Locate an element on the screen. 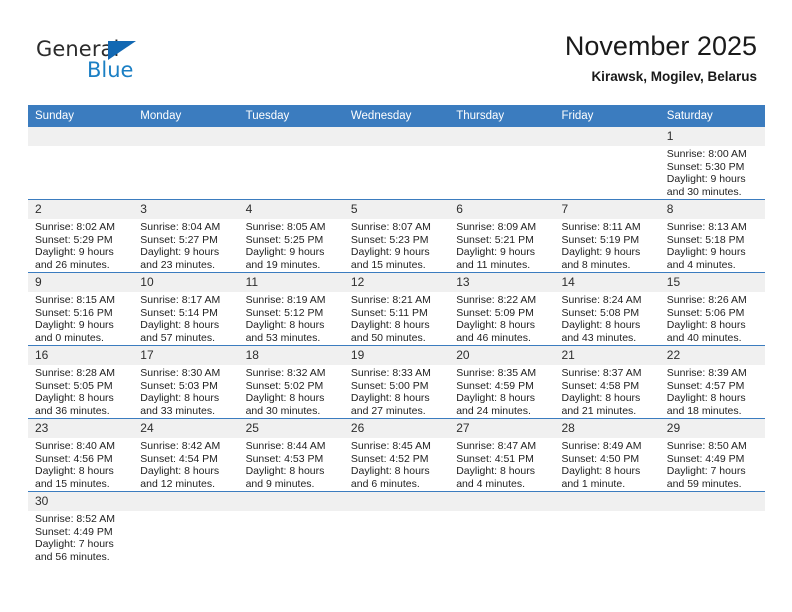 Image resolution: width=792 pixels, height=612 pixels. sunrise-text: Sunrise: 8:42 AM is located at coordinates (180, 446).